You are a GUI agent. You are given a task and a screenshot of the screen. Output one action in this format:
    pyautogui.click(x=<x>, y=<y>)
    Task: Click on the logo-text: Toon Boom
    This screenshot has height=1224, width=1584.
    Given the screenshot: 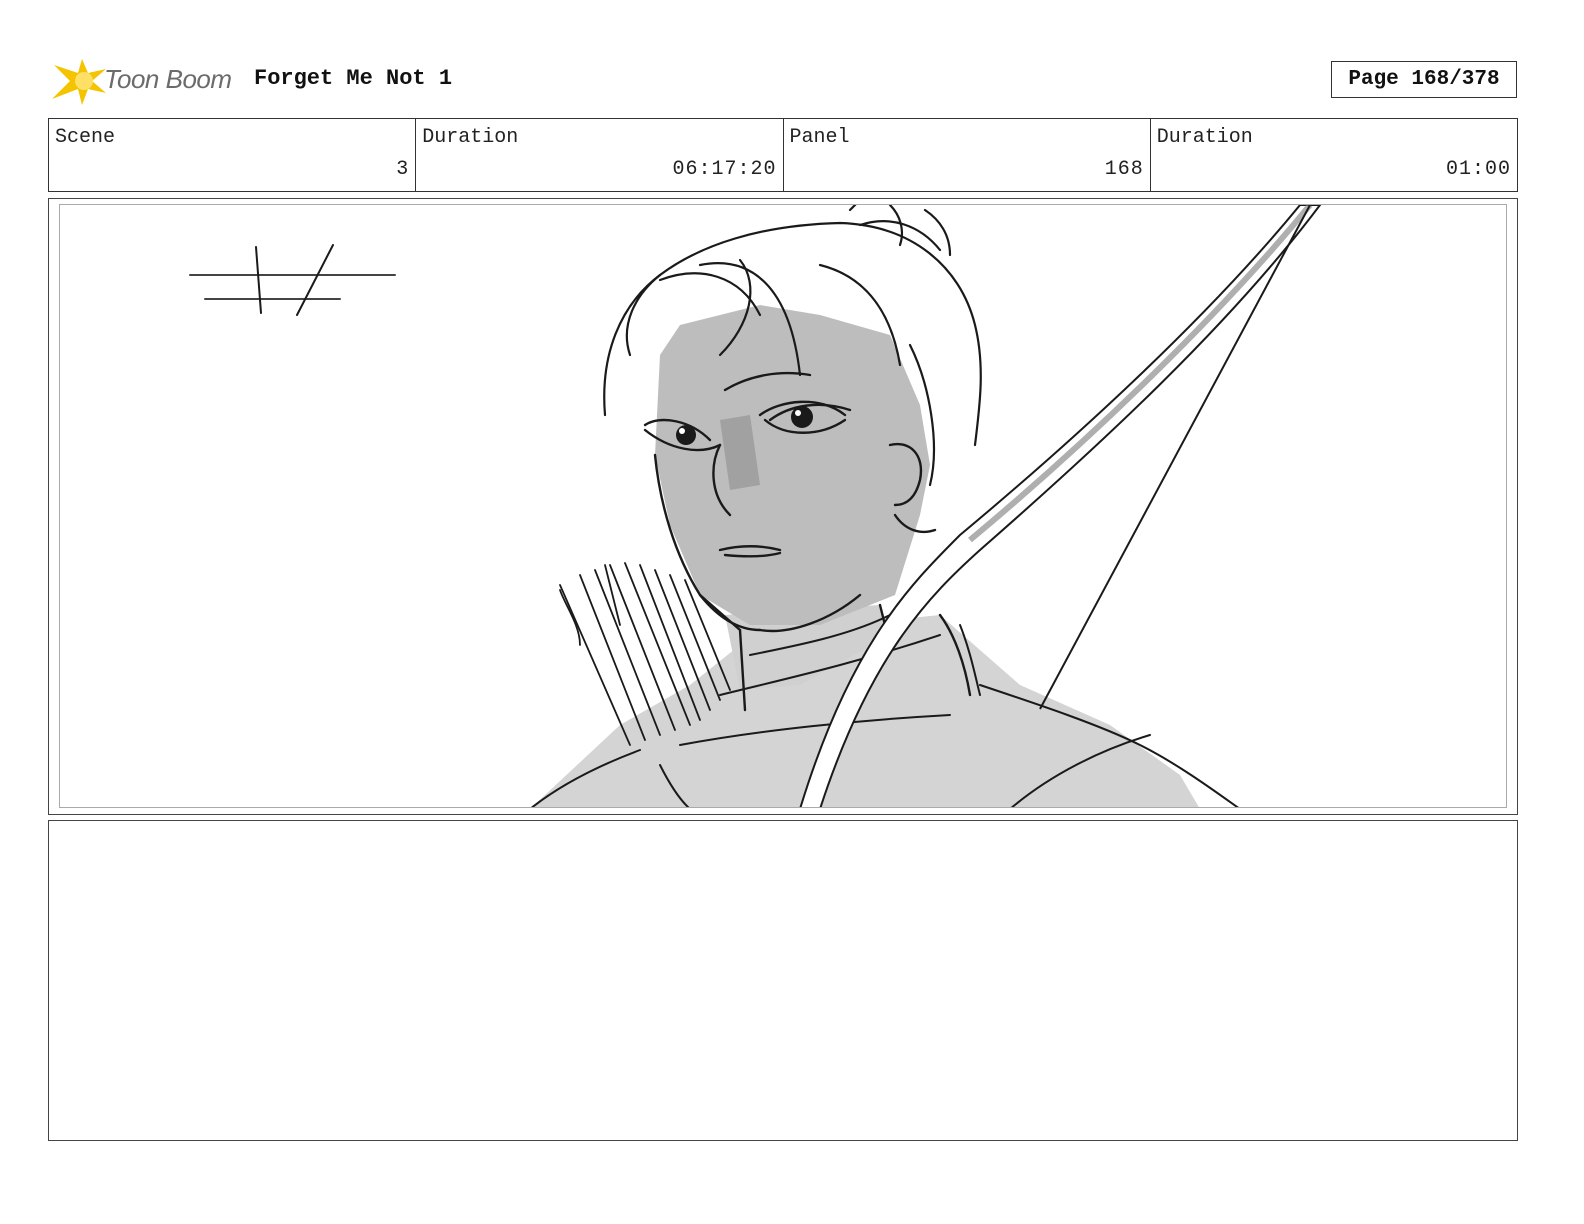 What is the action you would take?
    pyautogui.click(x=168, y=79)
    